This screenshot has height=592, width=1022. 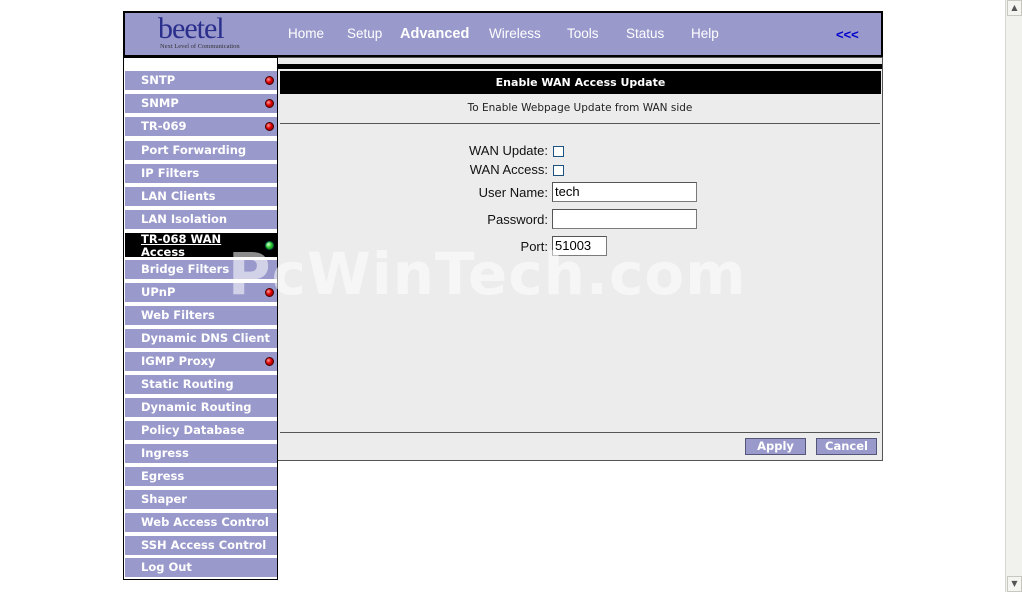 What do you see at coordinates (164, 126) in the screenshot?
I see `sidebar-item-label: TR-069` at bounding box center [164, 126].